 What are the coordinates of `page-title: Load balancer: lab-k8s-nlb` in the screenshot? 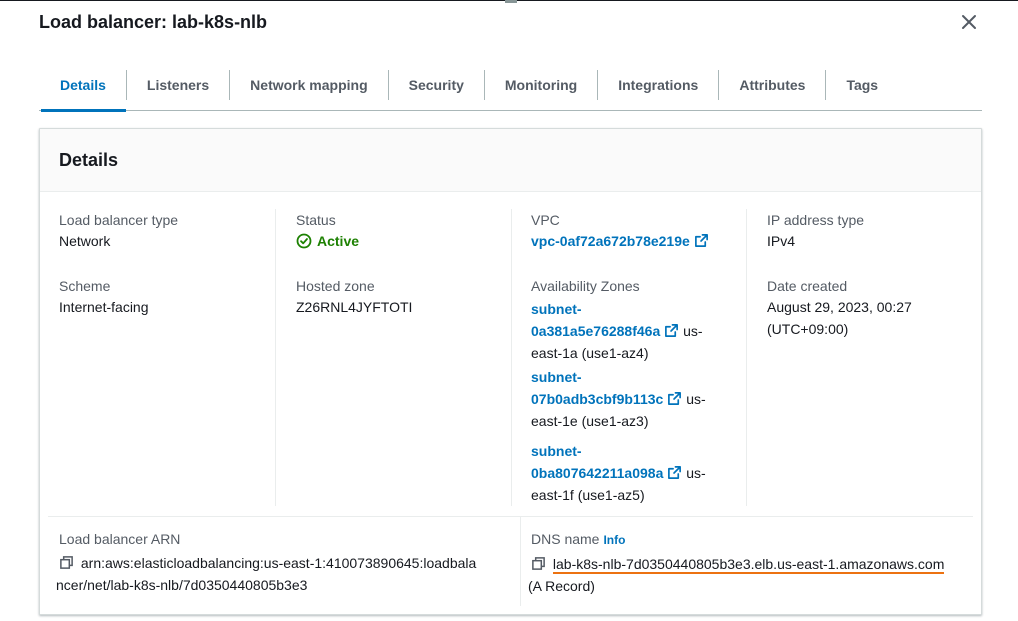 It's located at (153, 22).